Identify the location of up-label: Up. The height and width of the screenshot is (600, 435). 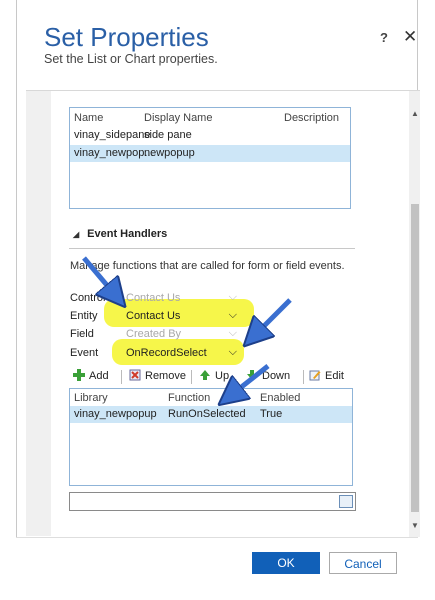
(222, 376).